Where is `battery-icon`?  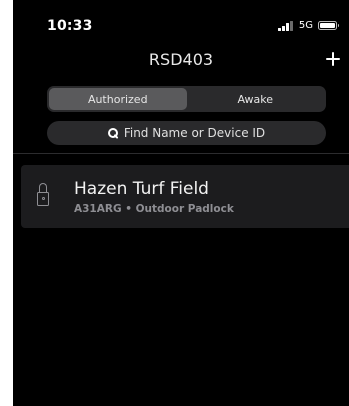 battery-icon is located at coordinates (328, 25).